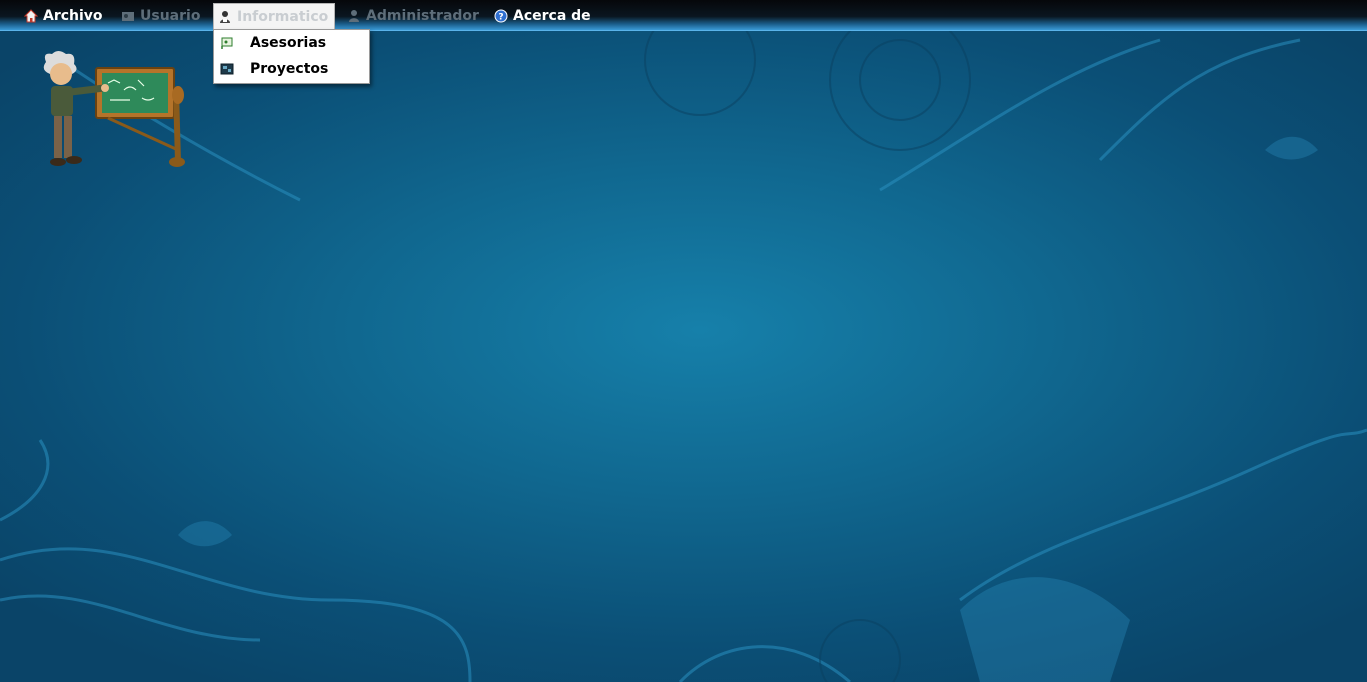 Image resolution: width=1367 pixels, height=682 pixels. I want to click on menu-acerca-de-label: Acerca de, so click(552, 16).